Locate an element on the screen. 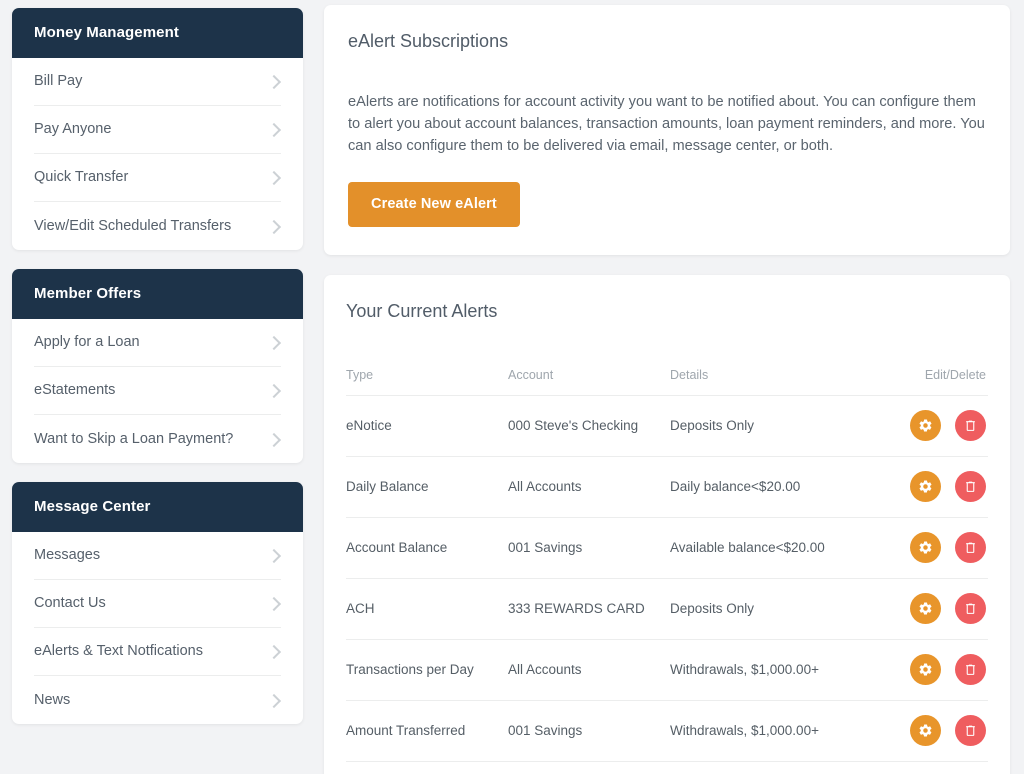 This screenshot has height=774, width=1024. sidebar-item-label: Messages is located at coordinates (67, 555).